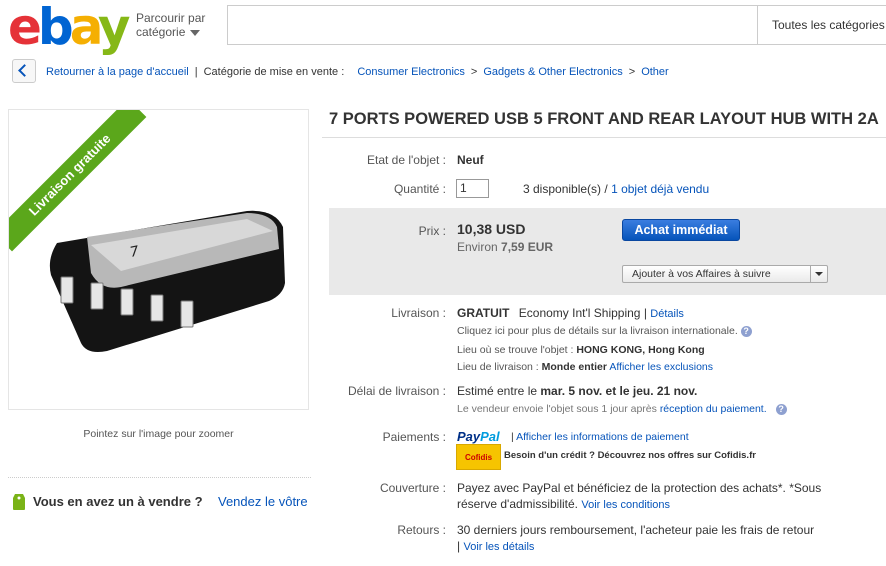  What do you see at coordinates (161, 32) in the screenshot?
I see `browse-label-line2: catégorie` at bounding box center [161, 32].